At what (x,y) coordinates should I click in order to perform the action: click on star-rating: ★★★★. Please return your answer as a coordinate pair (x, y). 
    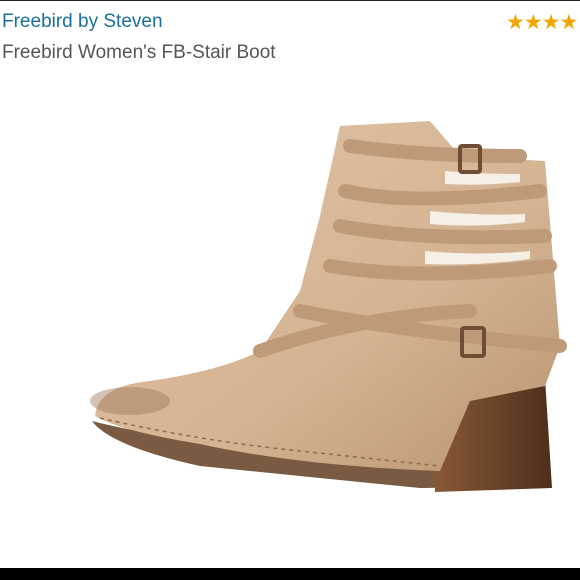
    Looking at the image, I should click on (542, 22).